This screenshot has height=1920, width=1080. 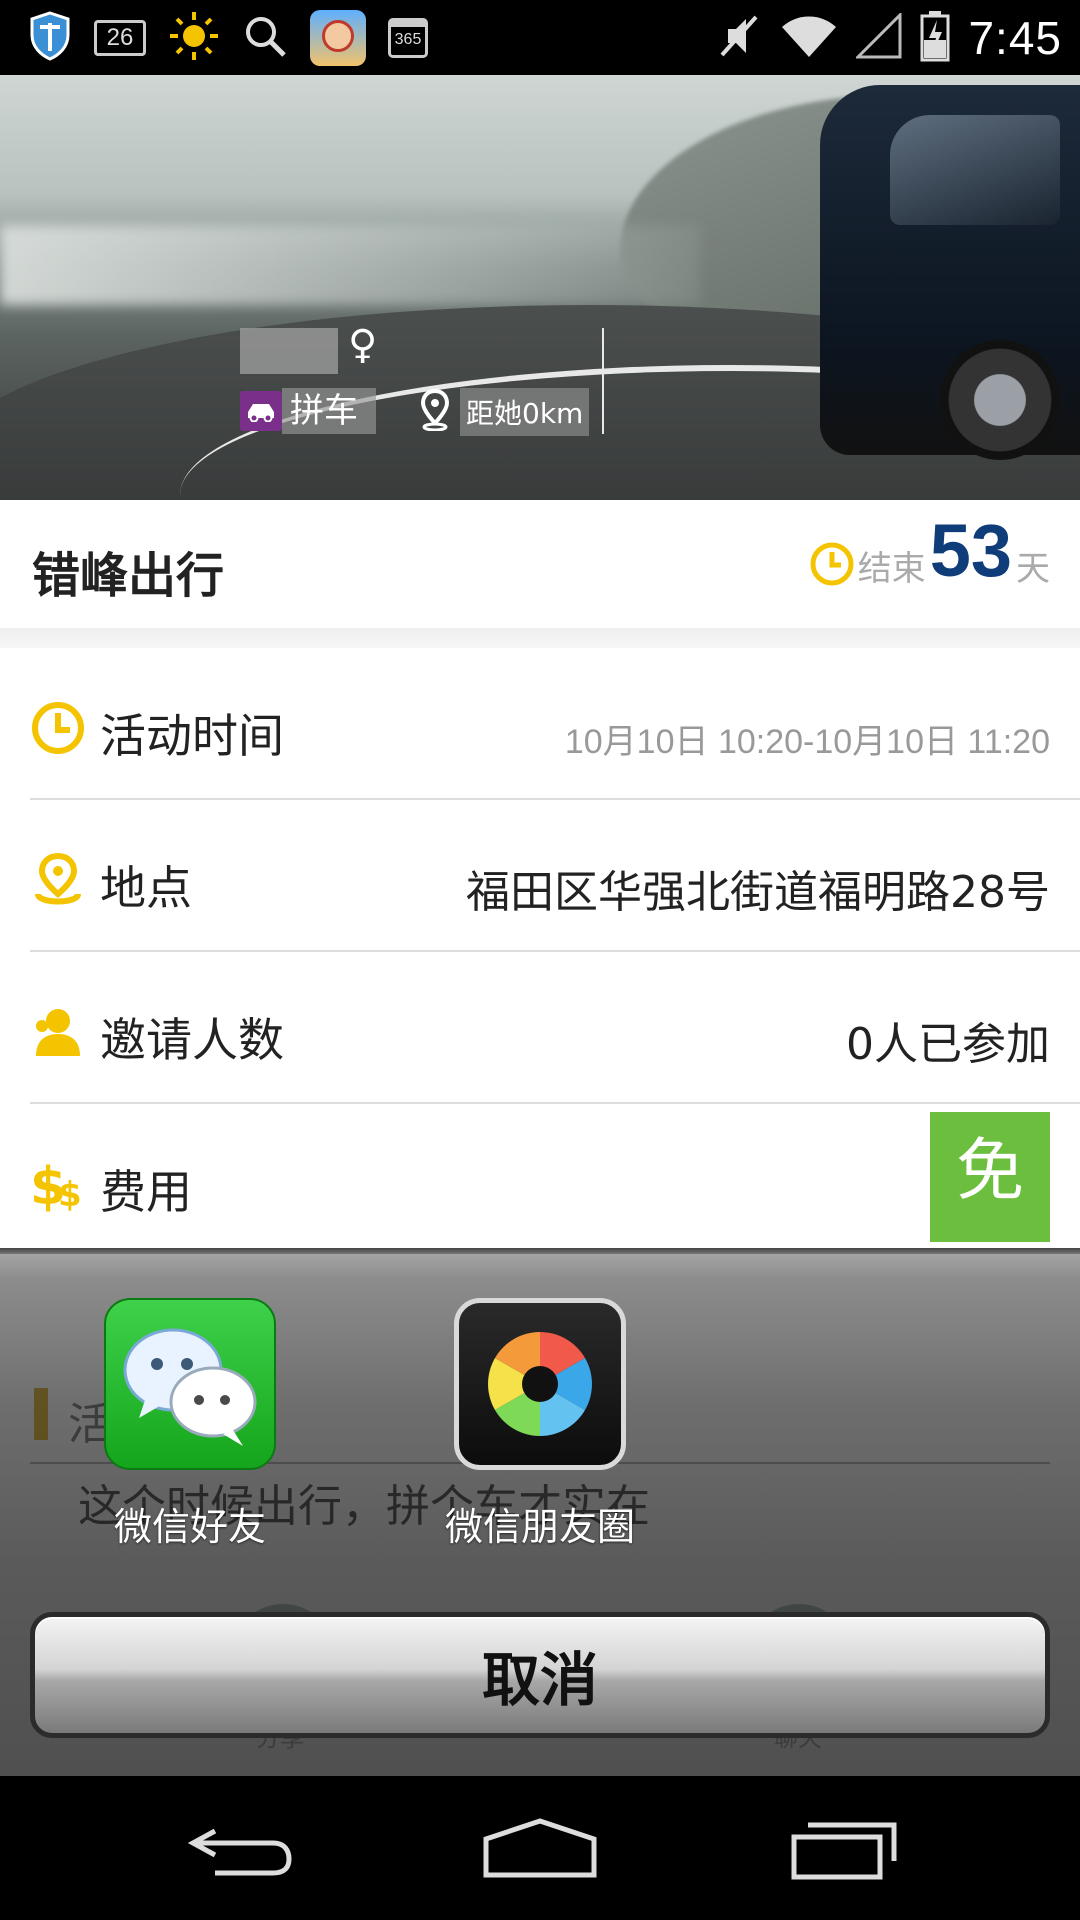 What do you see at coordinates (809, 38) in the screenshot?
I see `wifi-icon` at bounding box center [809, 38].